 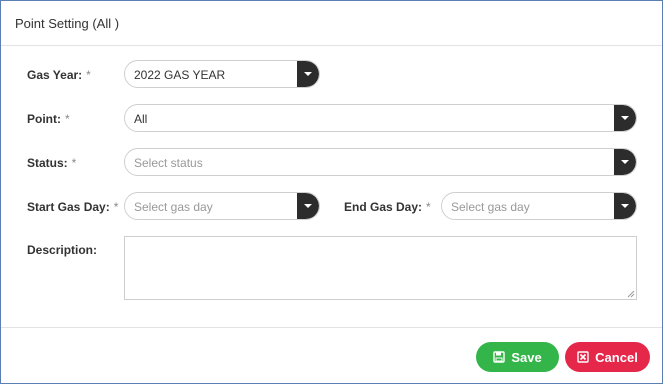 I want to click on start-gas-day-select: Select gas day, so click(x=222, y=206).